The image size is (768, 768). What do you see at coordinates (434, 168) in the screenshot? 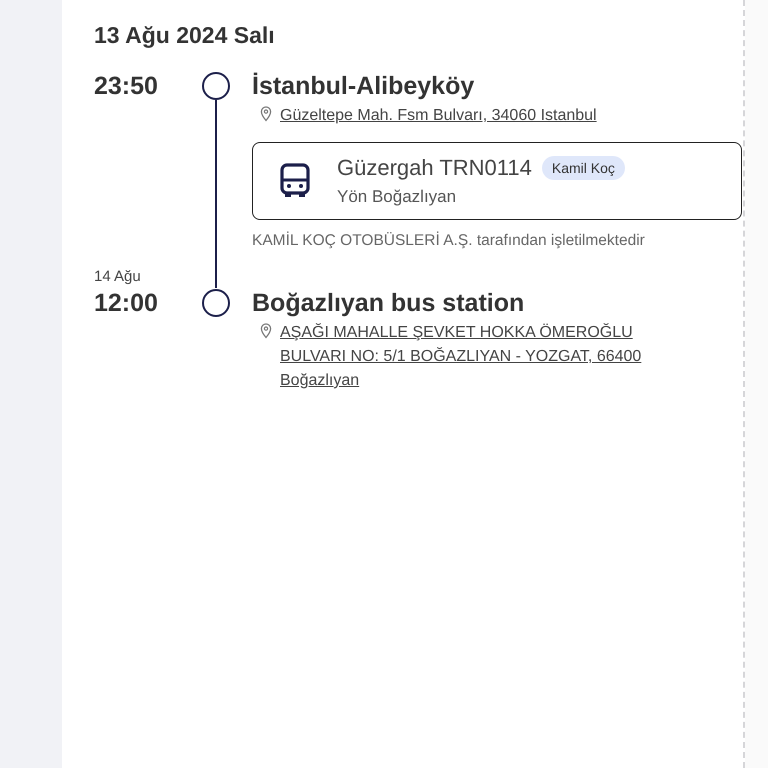
I see `route-number: Güzergah TRN0114` at bounding box center [434, 168].